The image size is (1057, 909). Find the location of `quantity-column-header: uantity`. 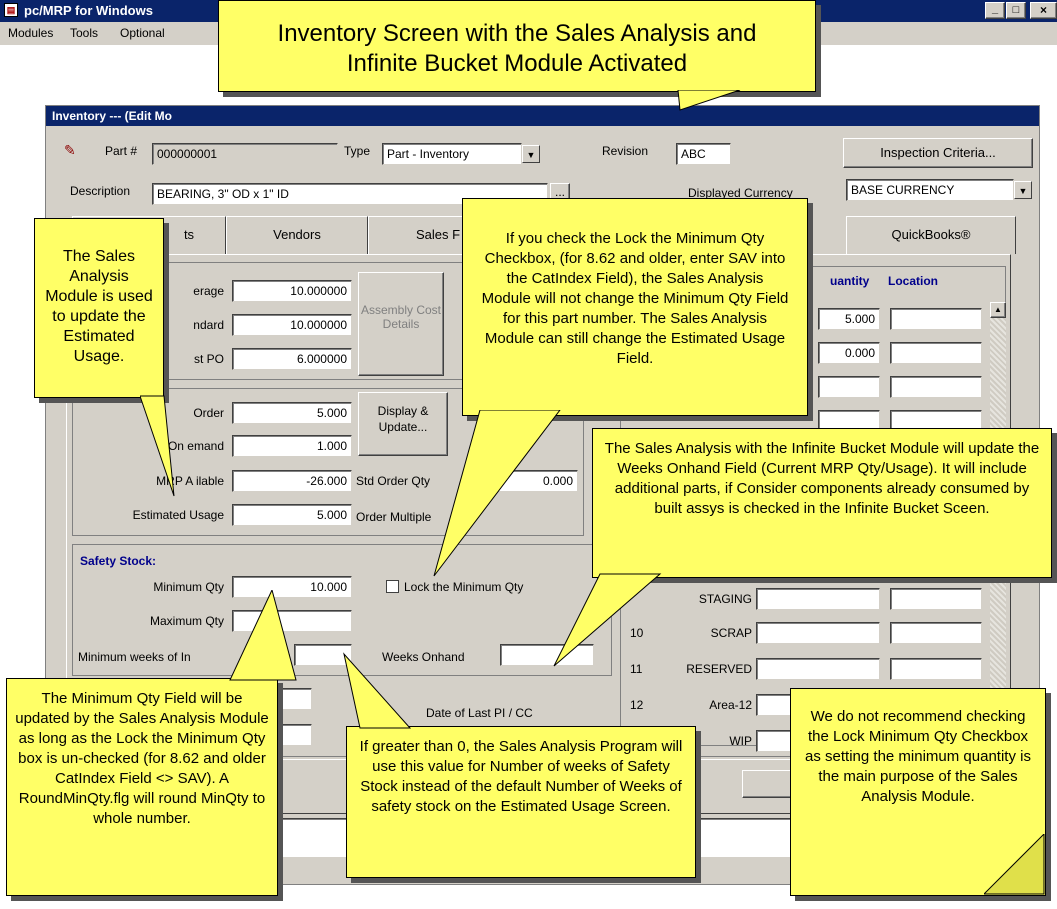

quantity-column-header: uantity is located at coordinates (850, 281).